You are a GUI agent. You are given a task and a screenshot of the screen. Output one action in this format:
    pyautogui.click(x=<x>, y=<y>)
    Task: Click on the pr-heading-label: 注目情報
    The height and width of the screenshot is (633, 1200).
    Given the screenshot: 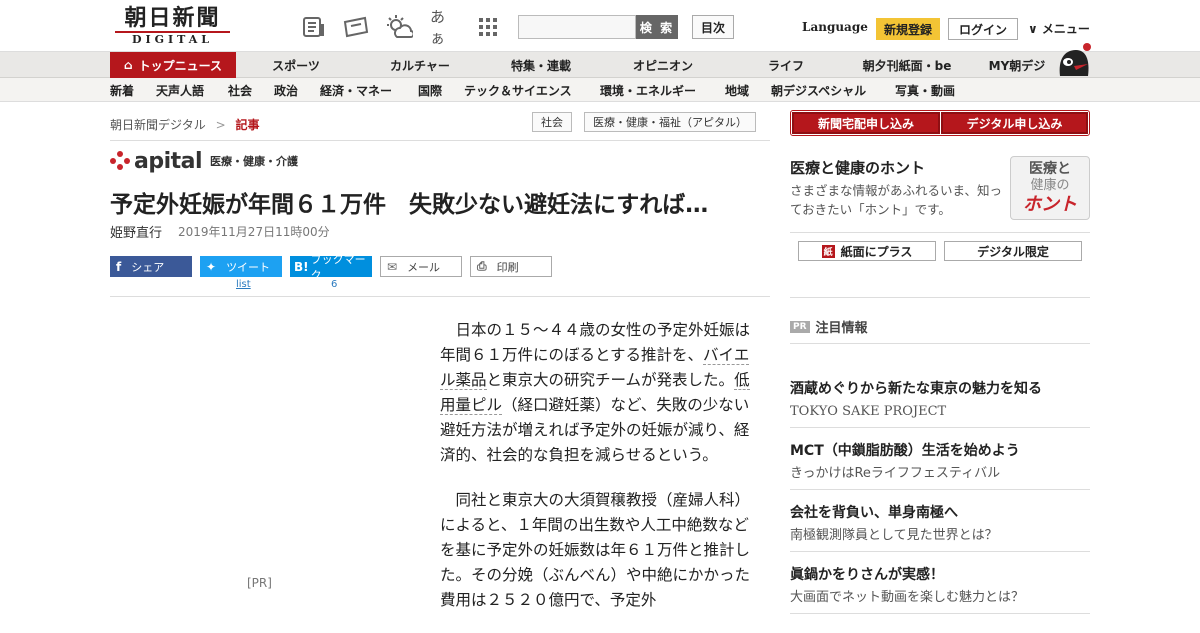 What is the action you would take?
    pyautogui.click(x=841, y=328)
    